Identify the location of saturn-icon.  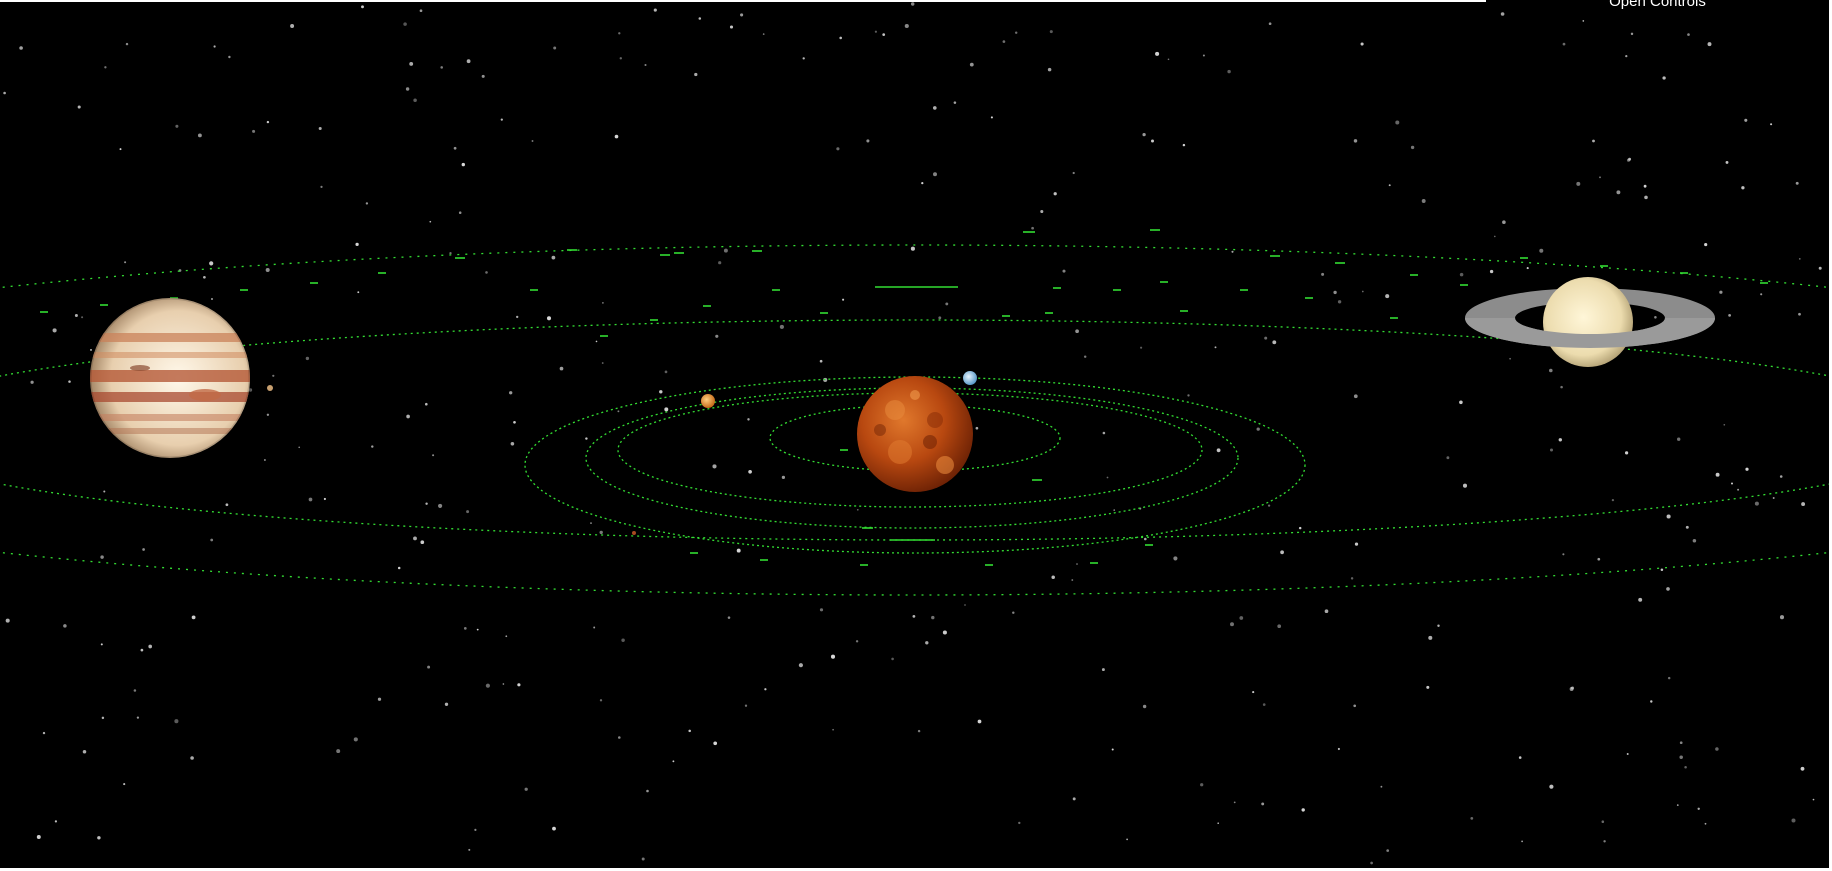
(1590, 322).